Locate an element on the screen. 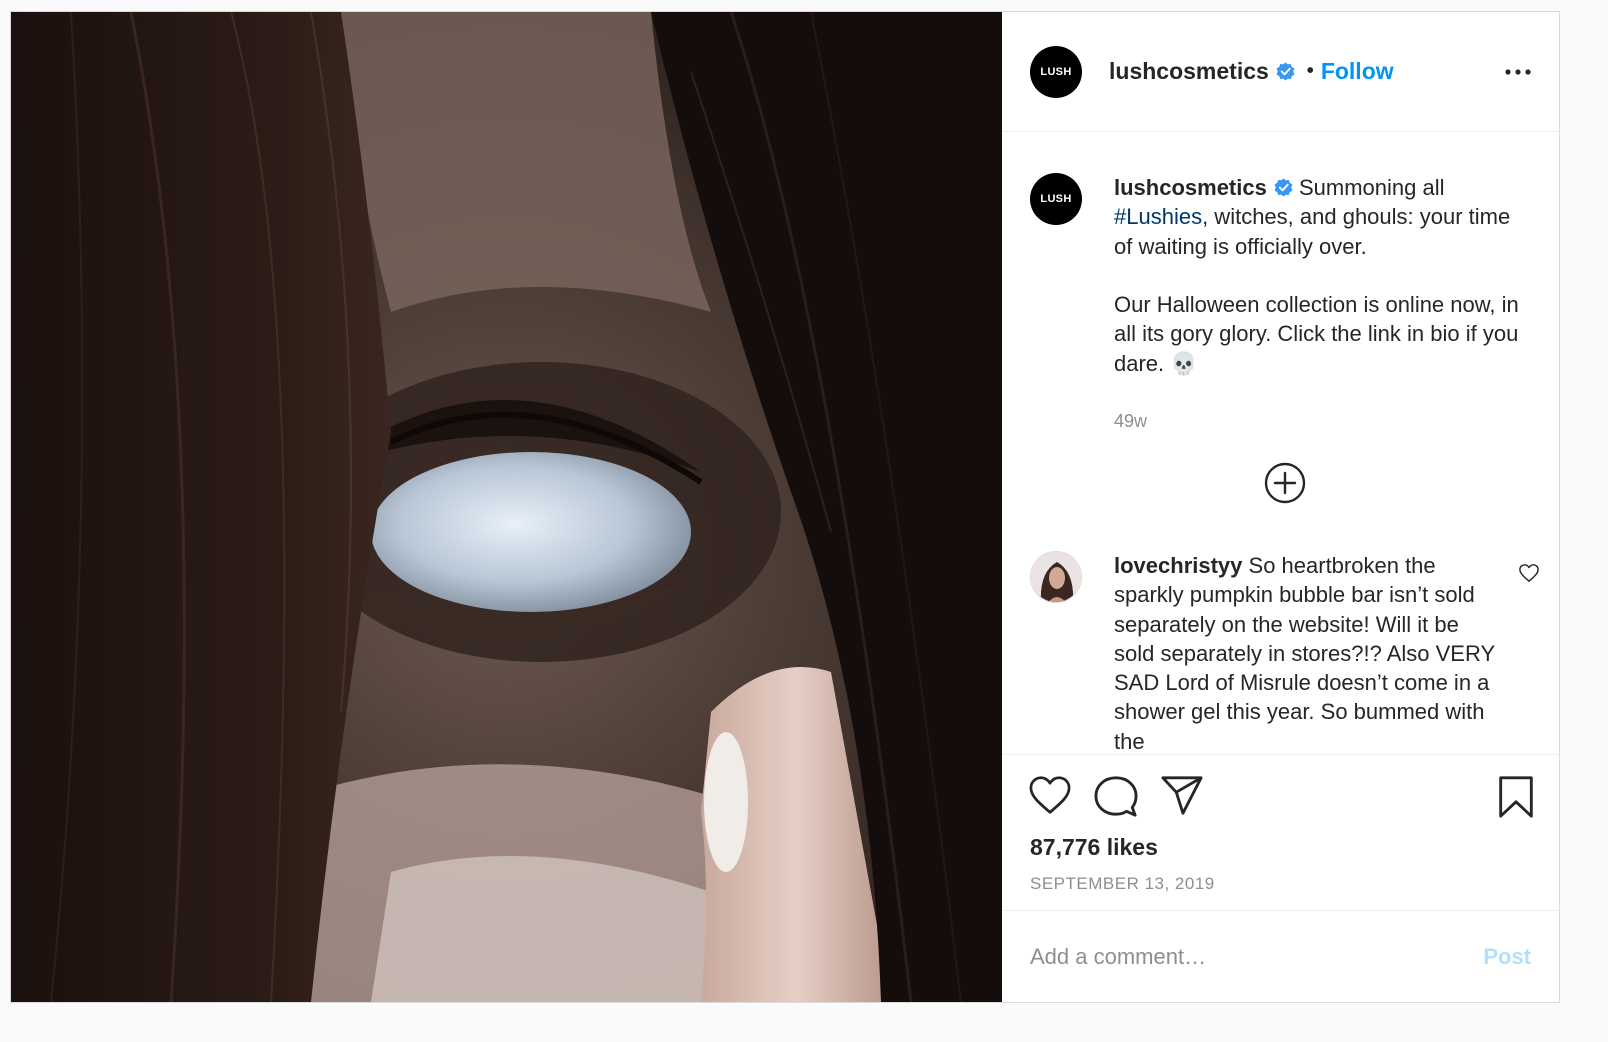  share-icon is located at coordinates (1182, 796).